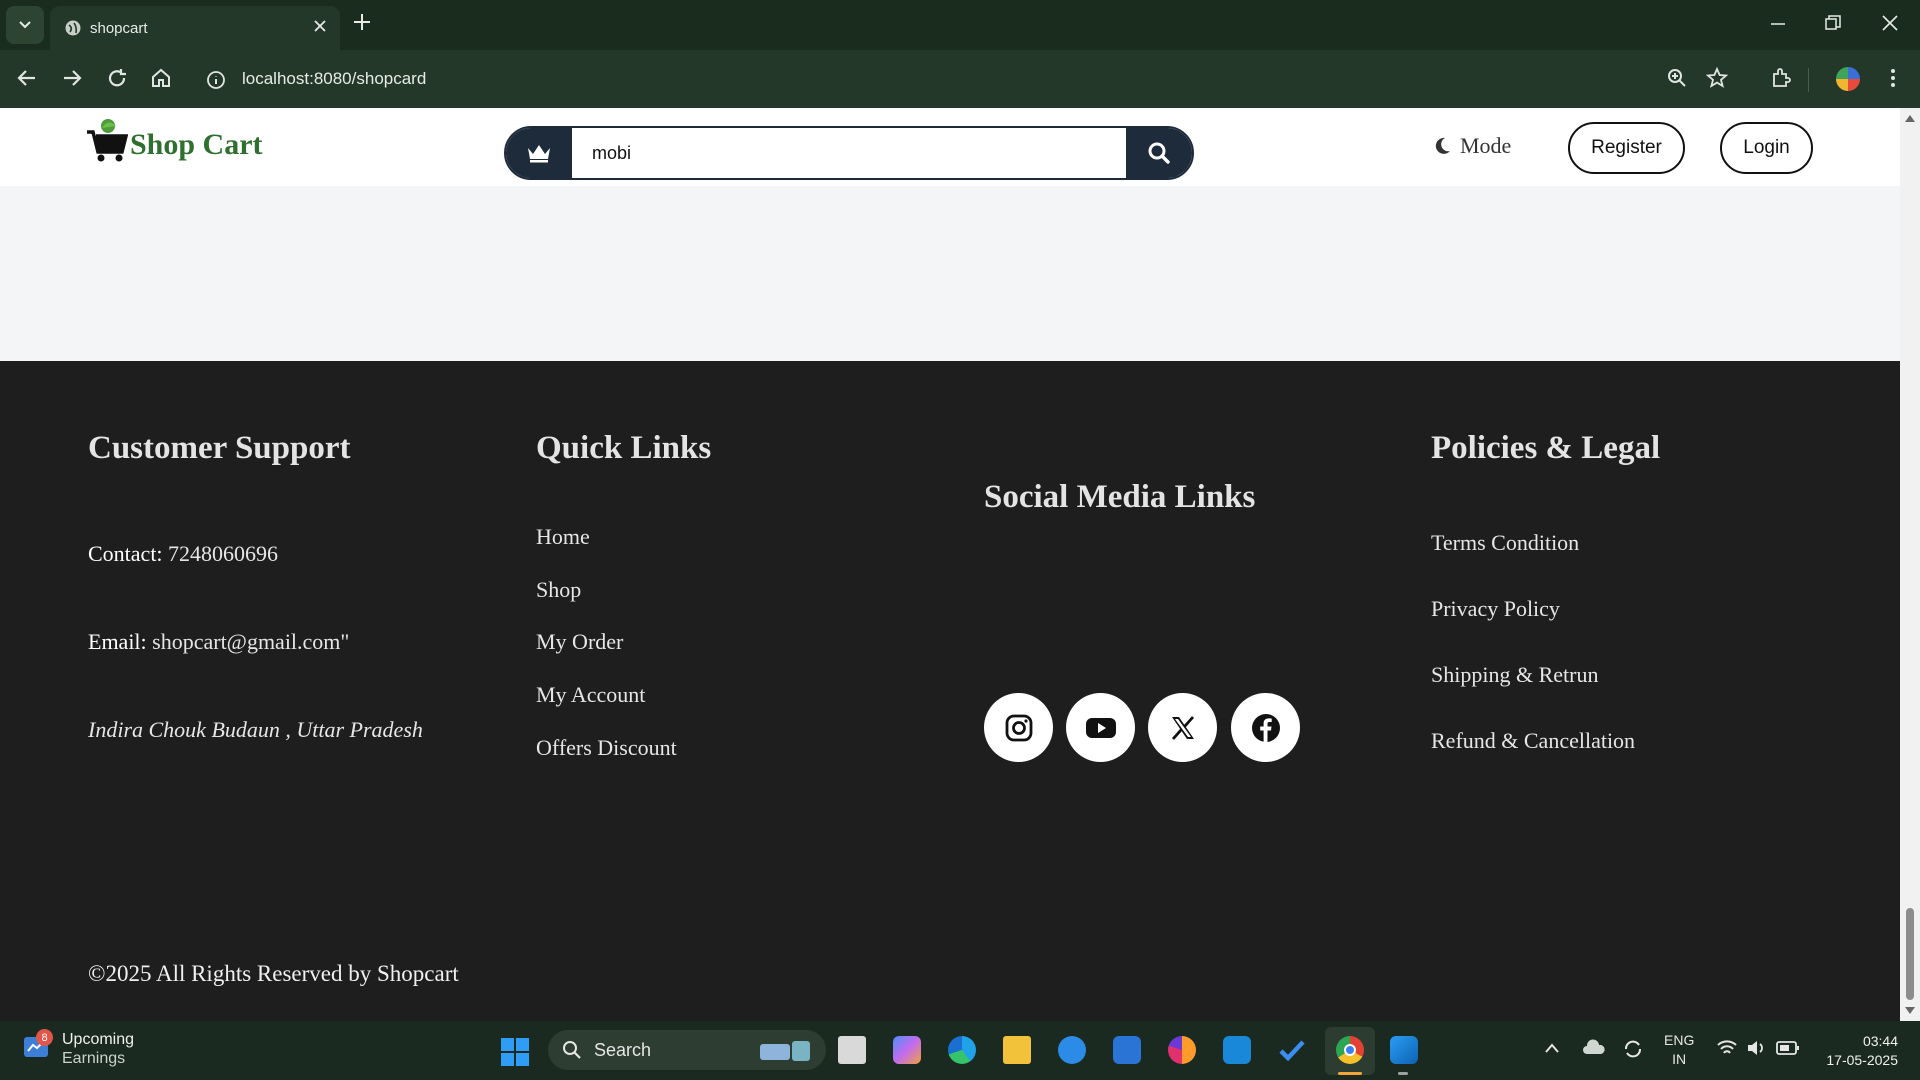 This screenshot has width=1920, height=1080. Describe the element at coordinates (1533, 741) in the screenshot. I see `policy-refund: Refund & Cancellation` at that location.